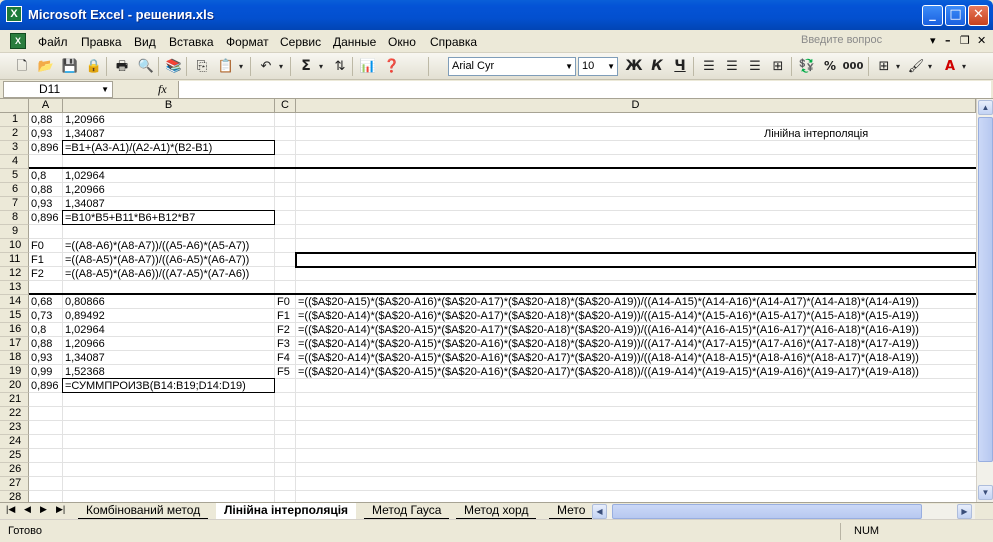 This screenshot has width=993, height=542. I want to click on cell-d2: Лінійна інтерполяція, so click(815, 134).